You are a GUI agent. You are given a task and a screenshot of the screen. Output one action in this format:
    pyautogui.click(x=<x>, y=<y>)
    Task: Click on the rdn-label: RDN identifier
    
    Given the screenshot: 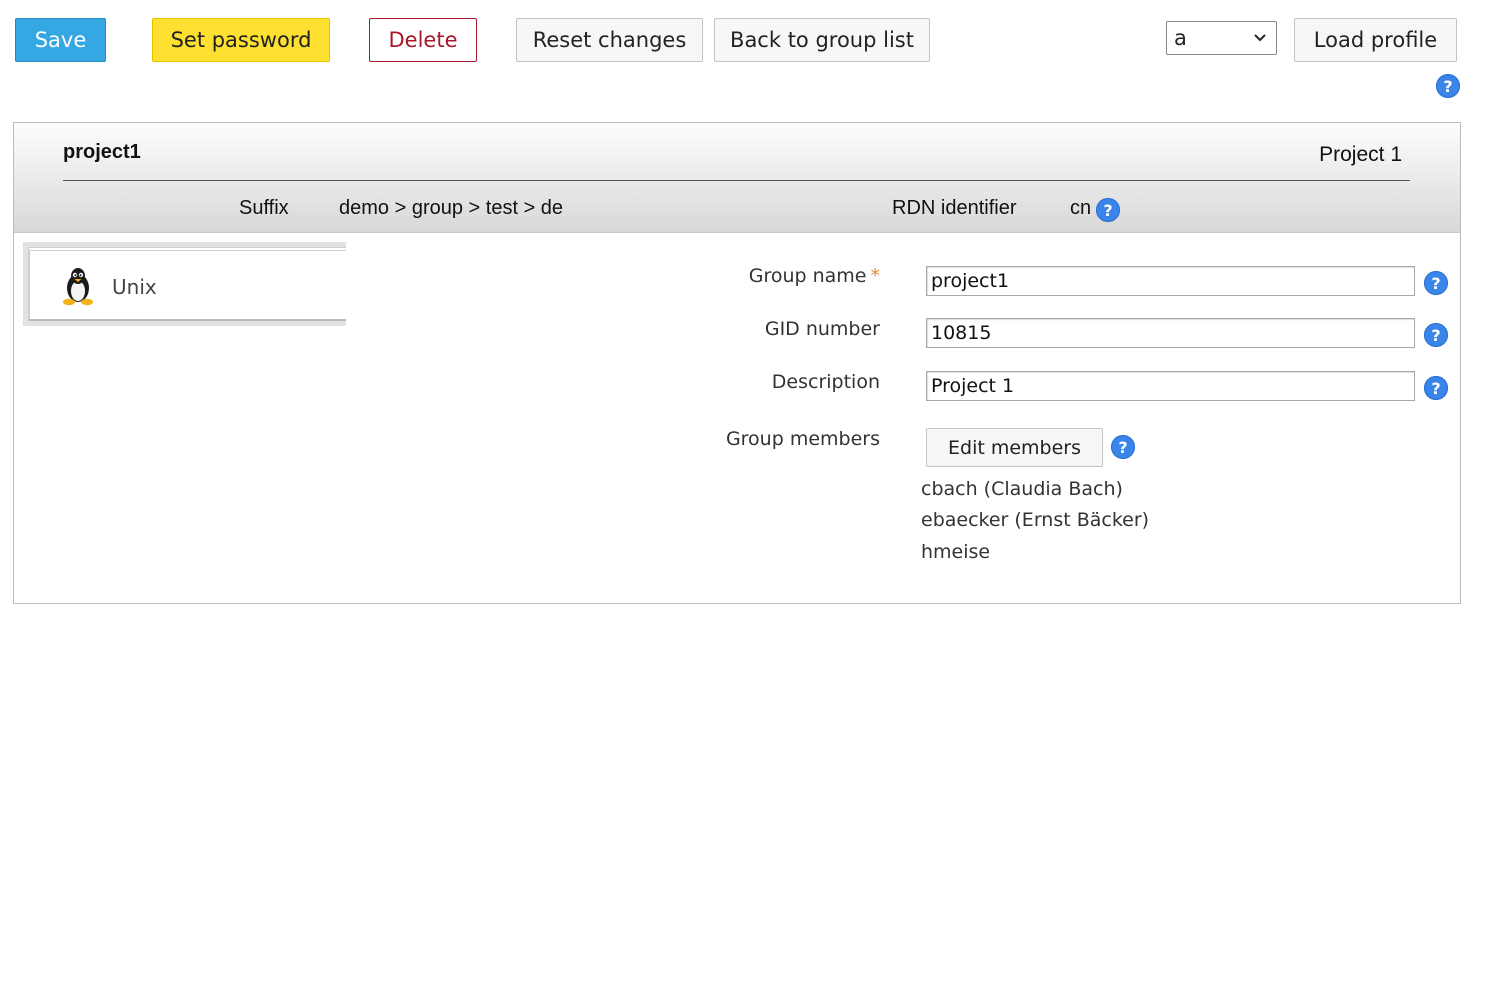 What is the action you would take?
    pyautogui.click(x=954, y=208)
    